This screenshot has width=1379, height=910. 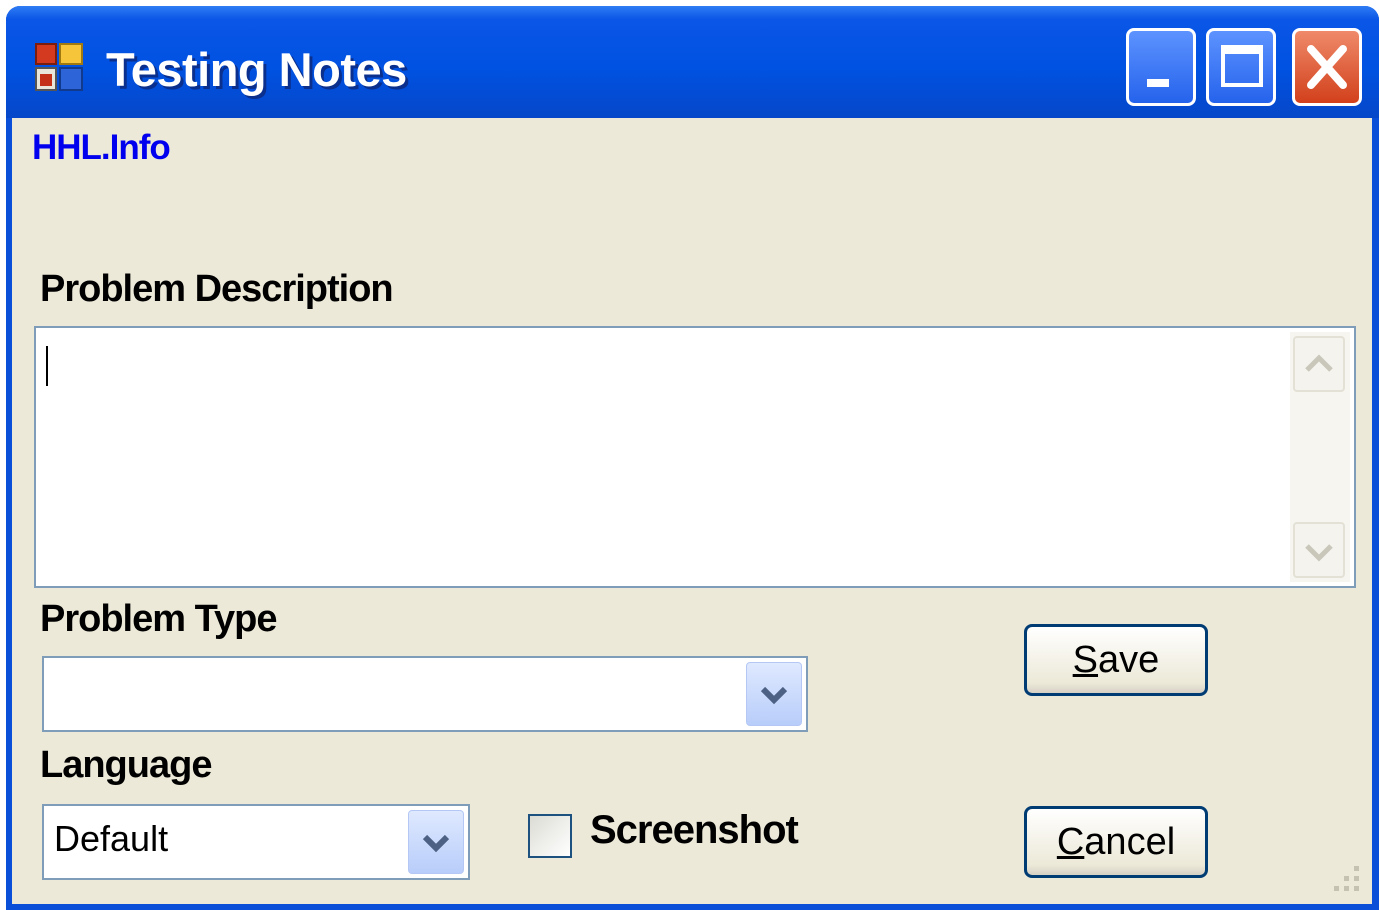 I want to click on app-icon, so click(x=59, y=67).